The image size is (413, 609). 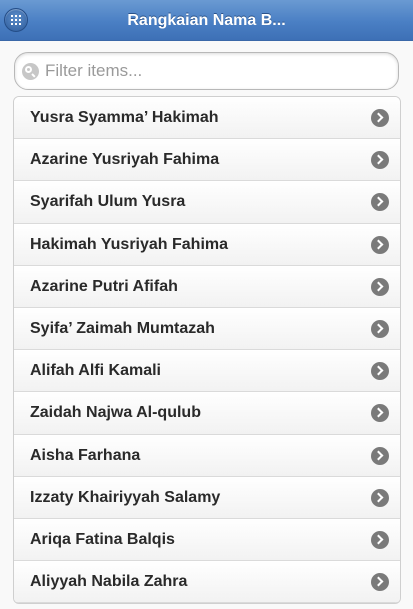 I want to click on list-item: Alifah Alfi Kamali, so click(x=207, y=371).